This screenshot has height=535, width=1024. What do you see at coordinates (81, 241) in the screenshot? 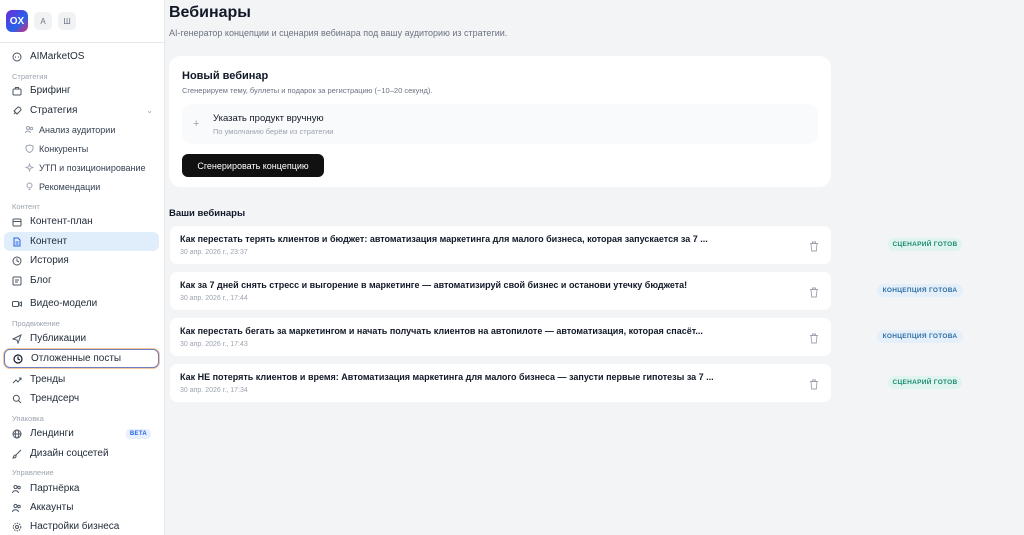
I see `sidebar-item-content: Контент` at bounding box center [81, 241].